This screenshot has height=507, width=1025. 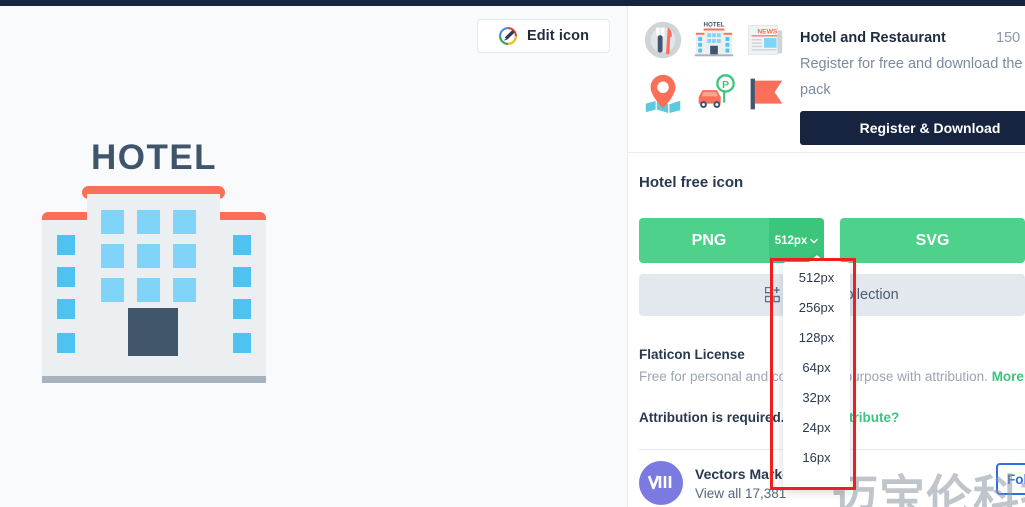 I want to click on follow-button: Follow, so click(x=1010, y=479).